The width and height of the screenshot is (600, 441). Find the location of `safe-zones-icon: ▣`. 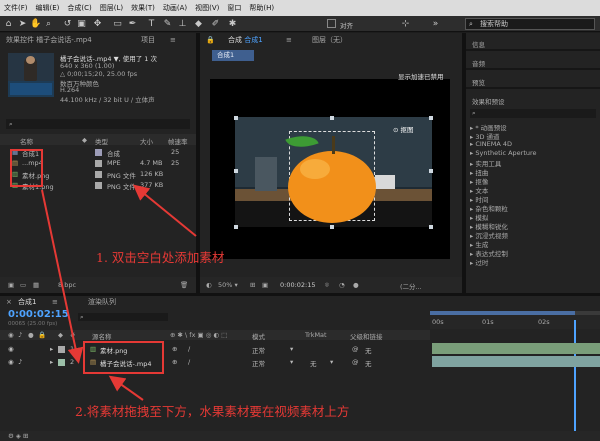

safe-zones-icon: ▣ is located at coordinates (265, 285).